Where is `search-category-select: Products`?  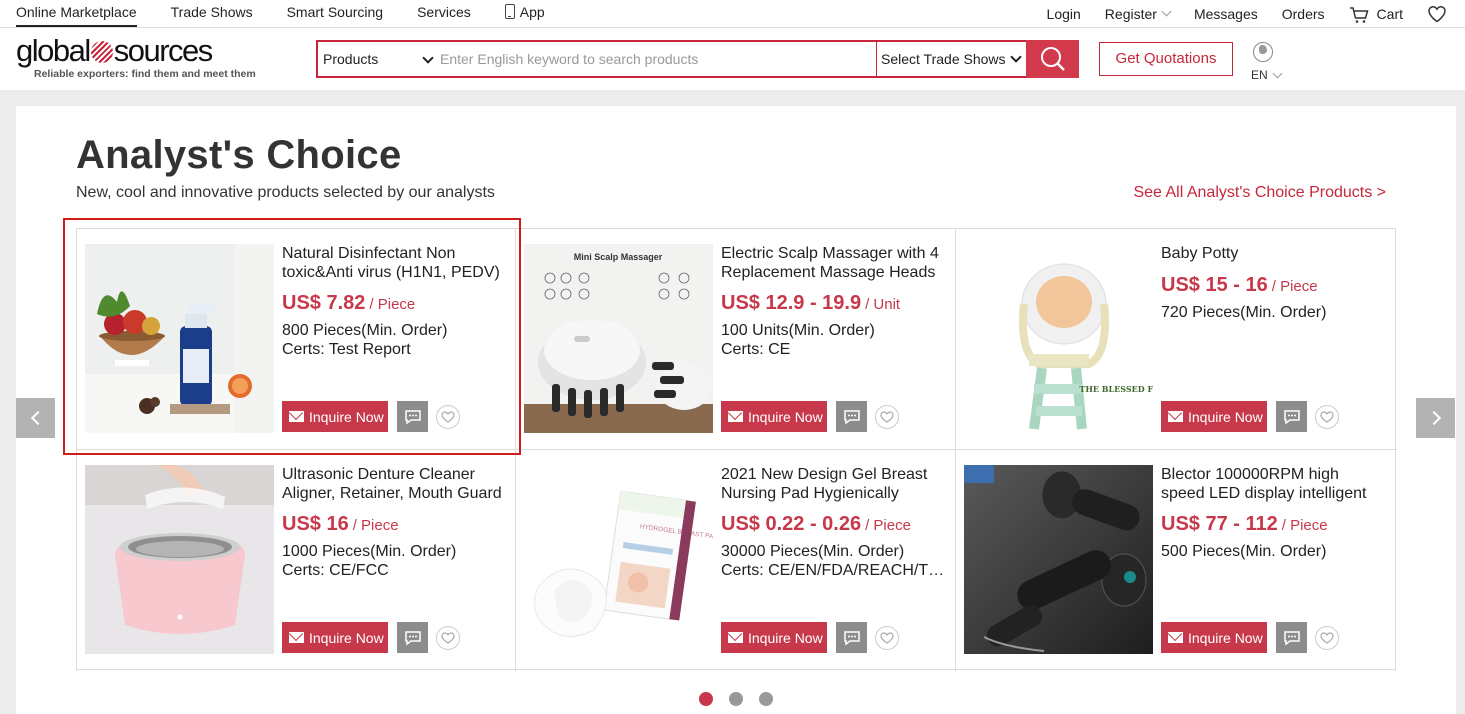
search-category-select: Products is located at coordinates (379, 59).